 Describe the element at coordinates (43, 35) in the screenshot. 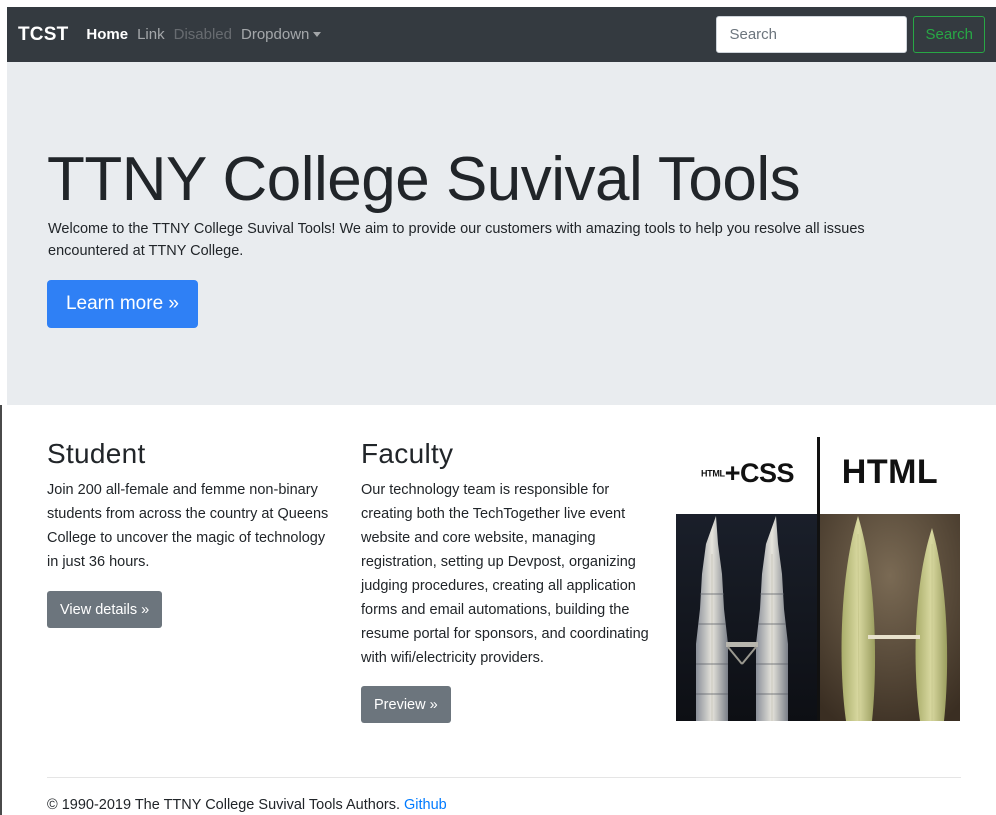

I see `navbar-brand: TCST` at that location.